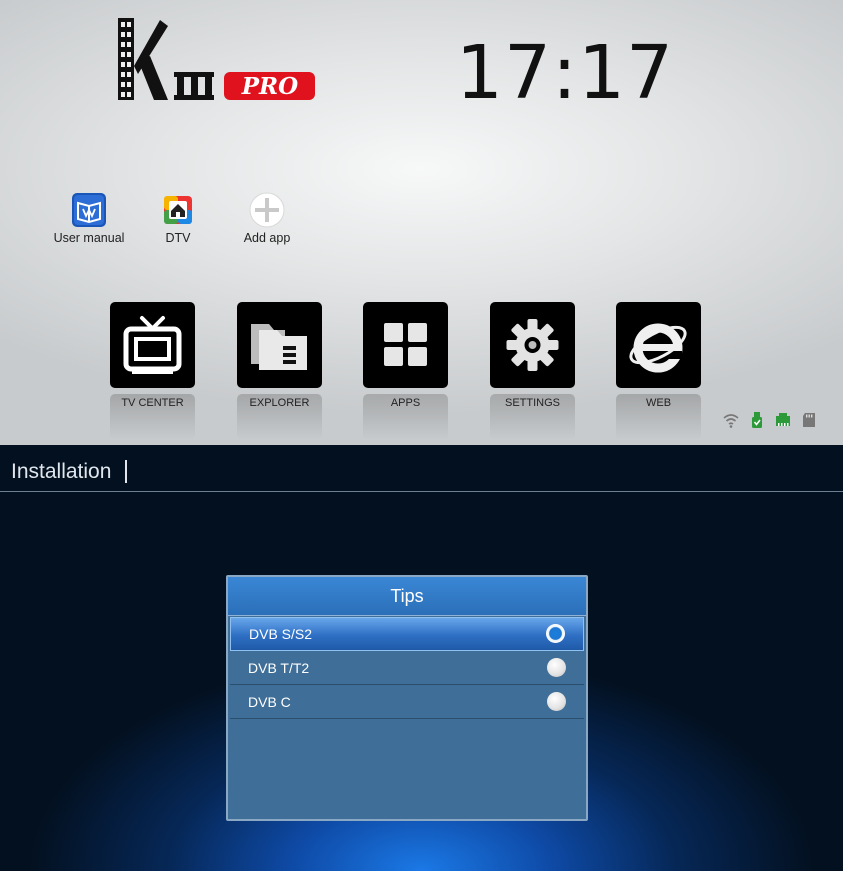  I want to click on tile-label: WEB, so click(658, 403).